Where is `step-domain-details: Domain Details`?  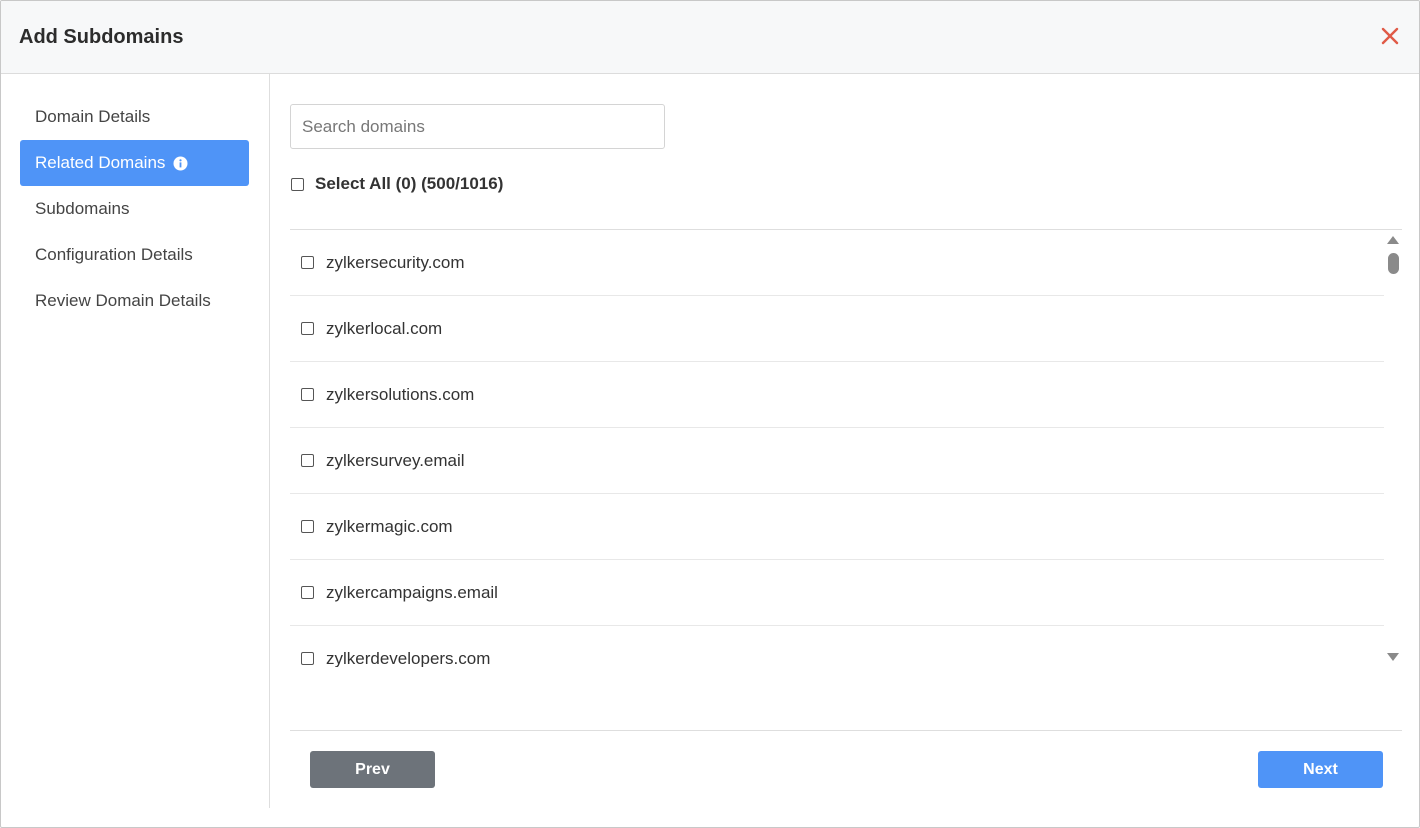 step-domain-details: Domain Details is located at coordinates (134, 117).